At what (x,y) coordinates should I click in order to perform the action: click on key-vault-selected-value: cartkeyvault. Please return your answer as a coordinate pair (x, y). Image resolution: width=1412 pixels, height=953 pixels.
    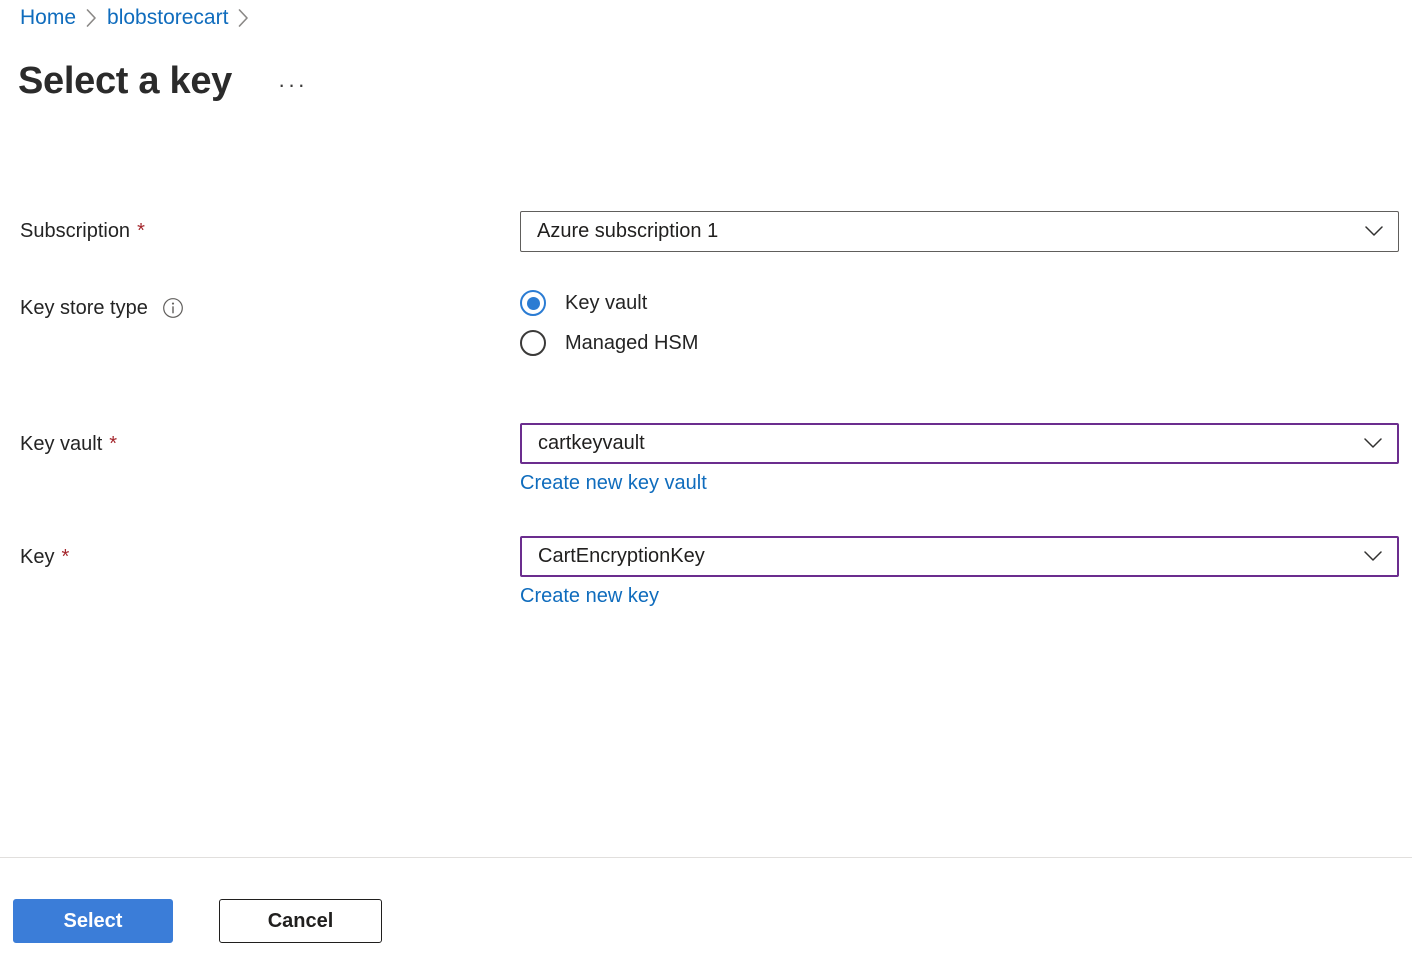
    Looking at the image, I should click on (591, 443).